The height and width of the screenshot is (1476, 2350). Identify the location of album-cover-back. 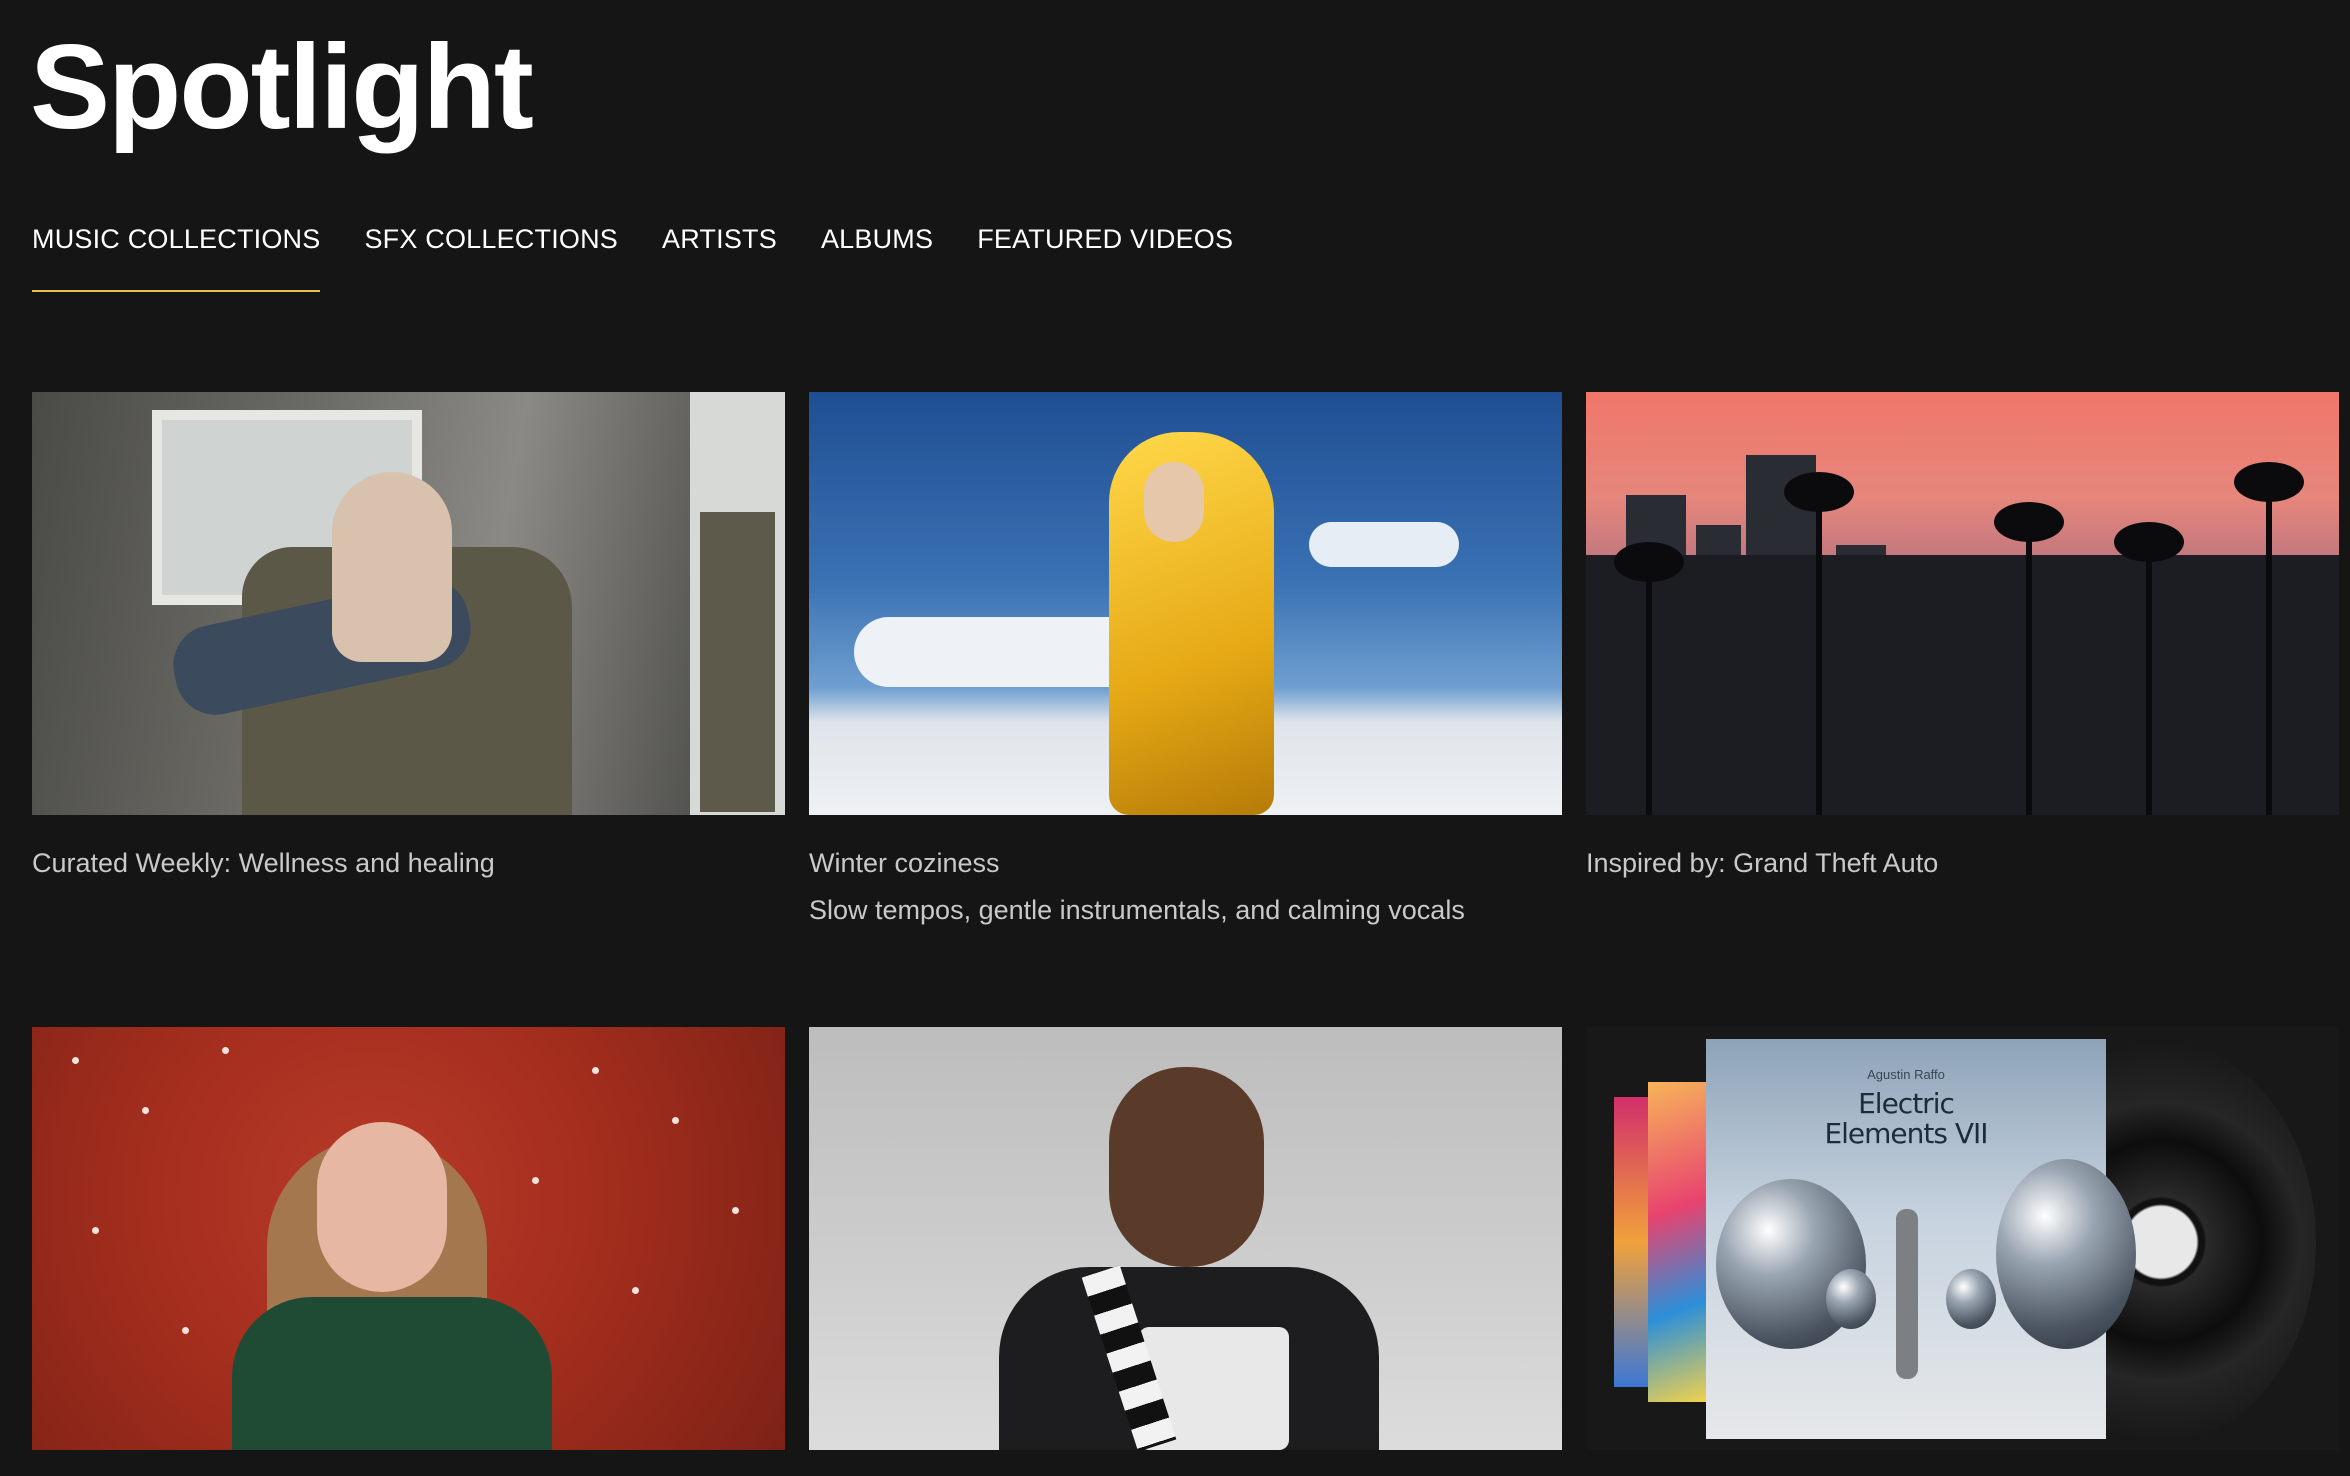
(1678, 1242).